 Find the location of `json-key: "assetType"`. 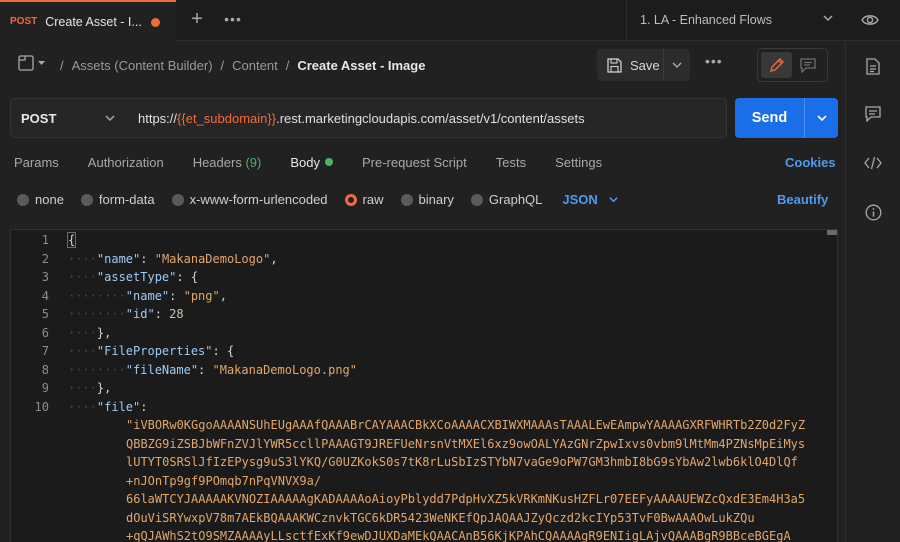

json-key: "assetType" is located at coordinates (136, 277).